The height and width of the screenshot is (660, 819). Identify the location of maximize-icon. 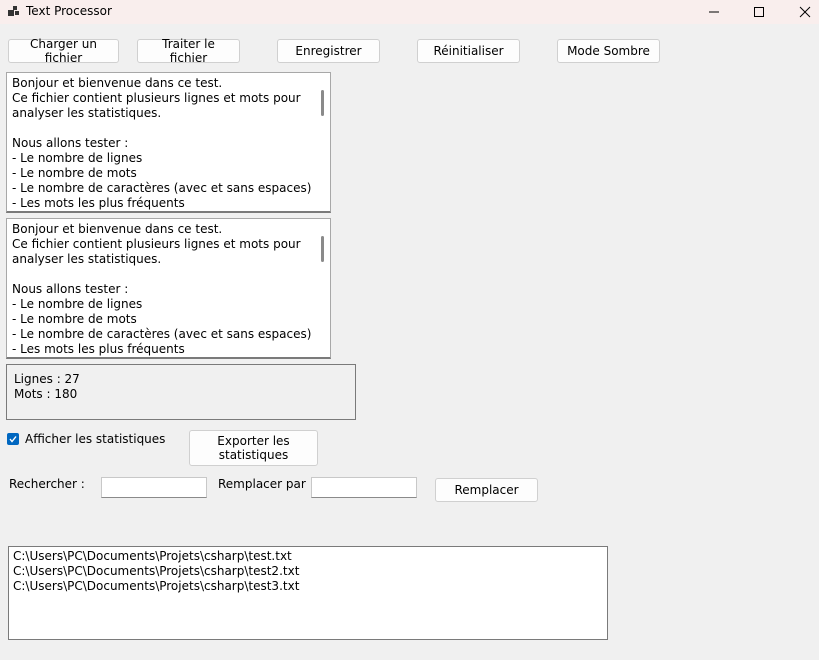
(759, 12).